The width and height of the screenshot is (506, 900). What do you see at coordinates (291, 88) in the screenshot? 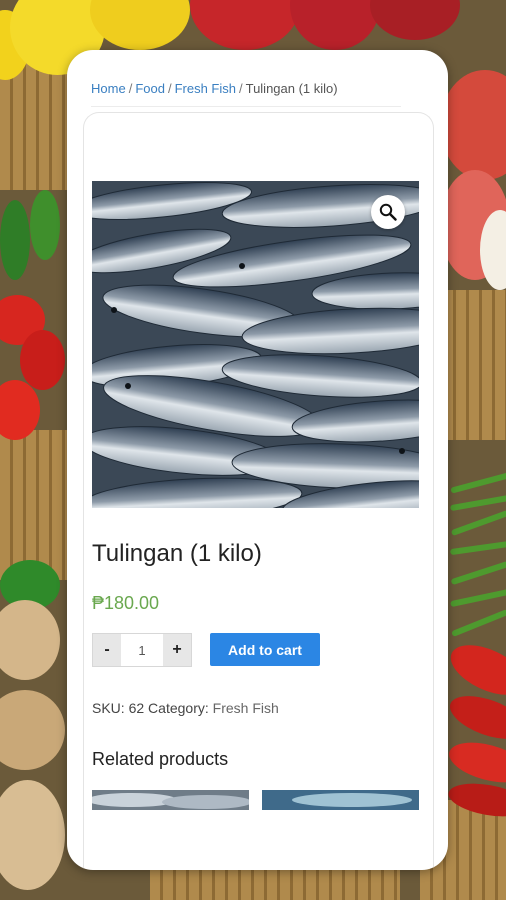
I see `breadcrumb-current: Tulingan (1 kilo)` at bounding box center [291, 88].